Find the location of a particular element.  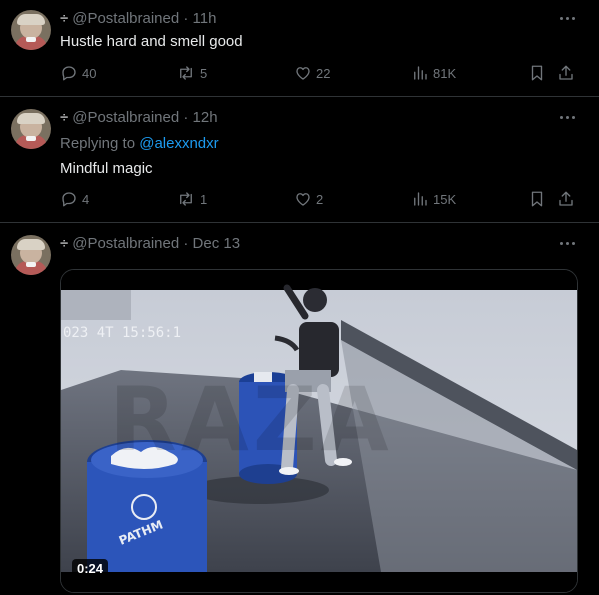

like-button: 2 is located at coordinates (308, 199).